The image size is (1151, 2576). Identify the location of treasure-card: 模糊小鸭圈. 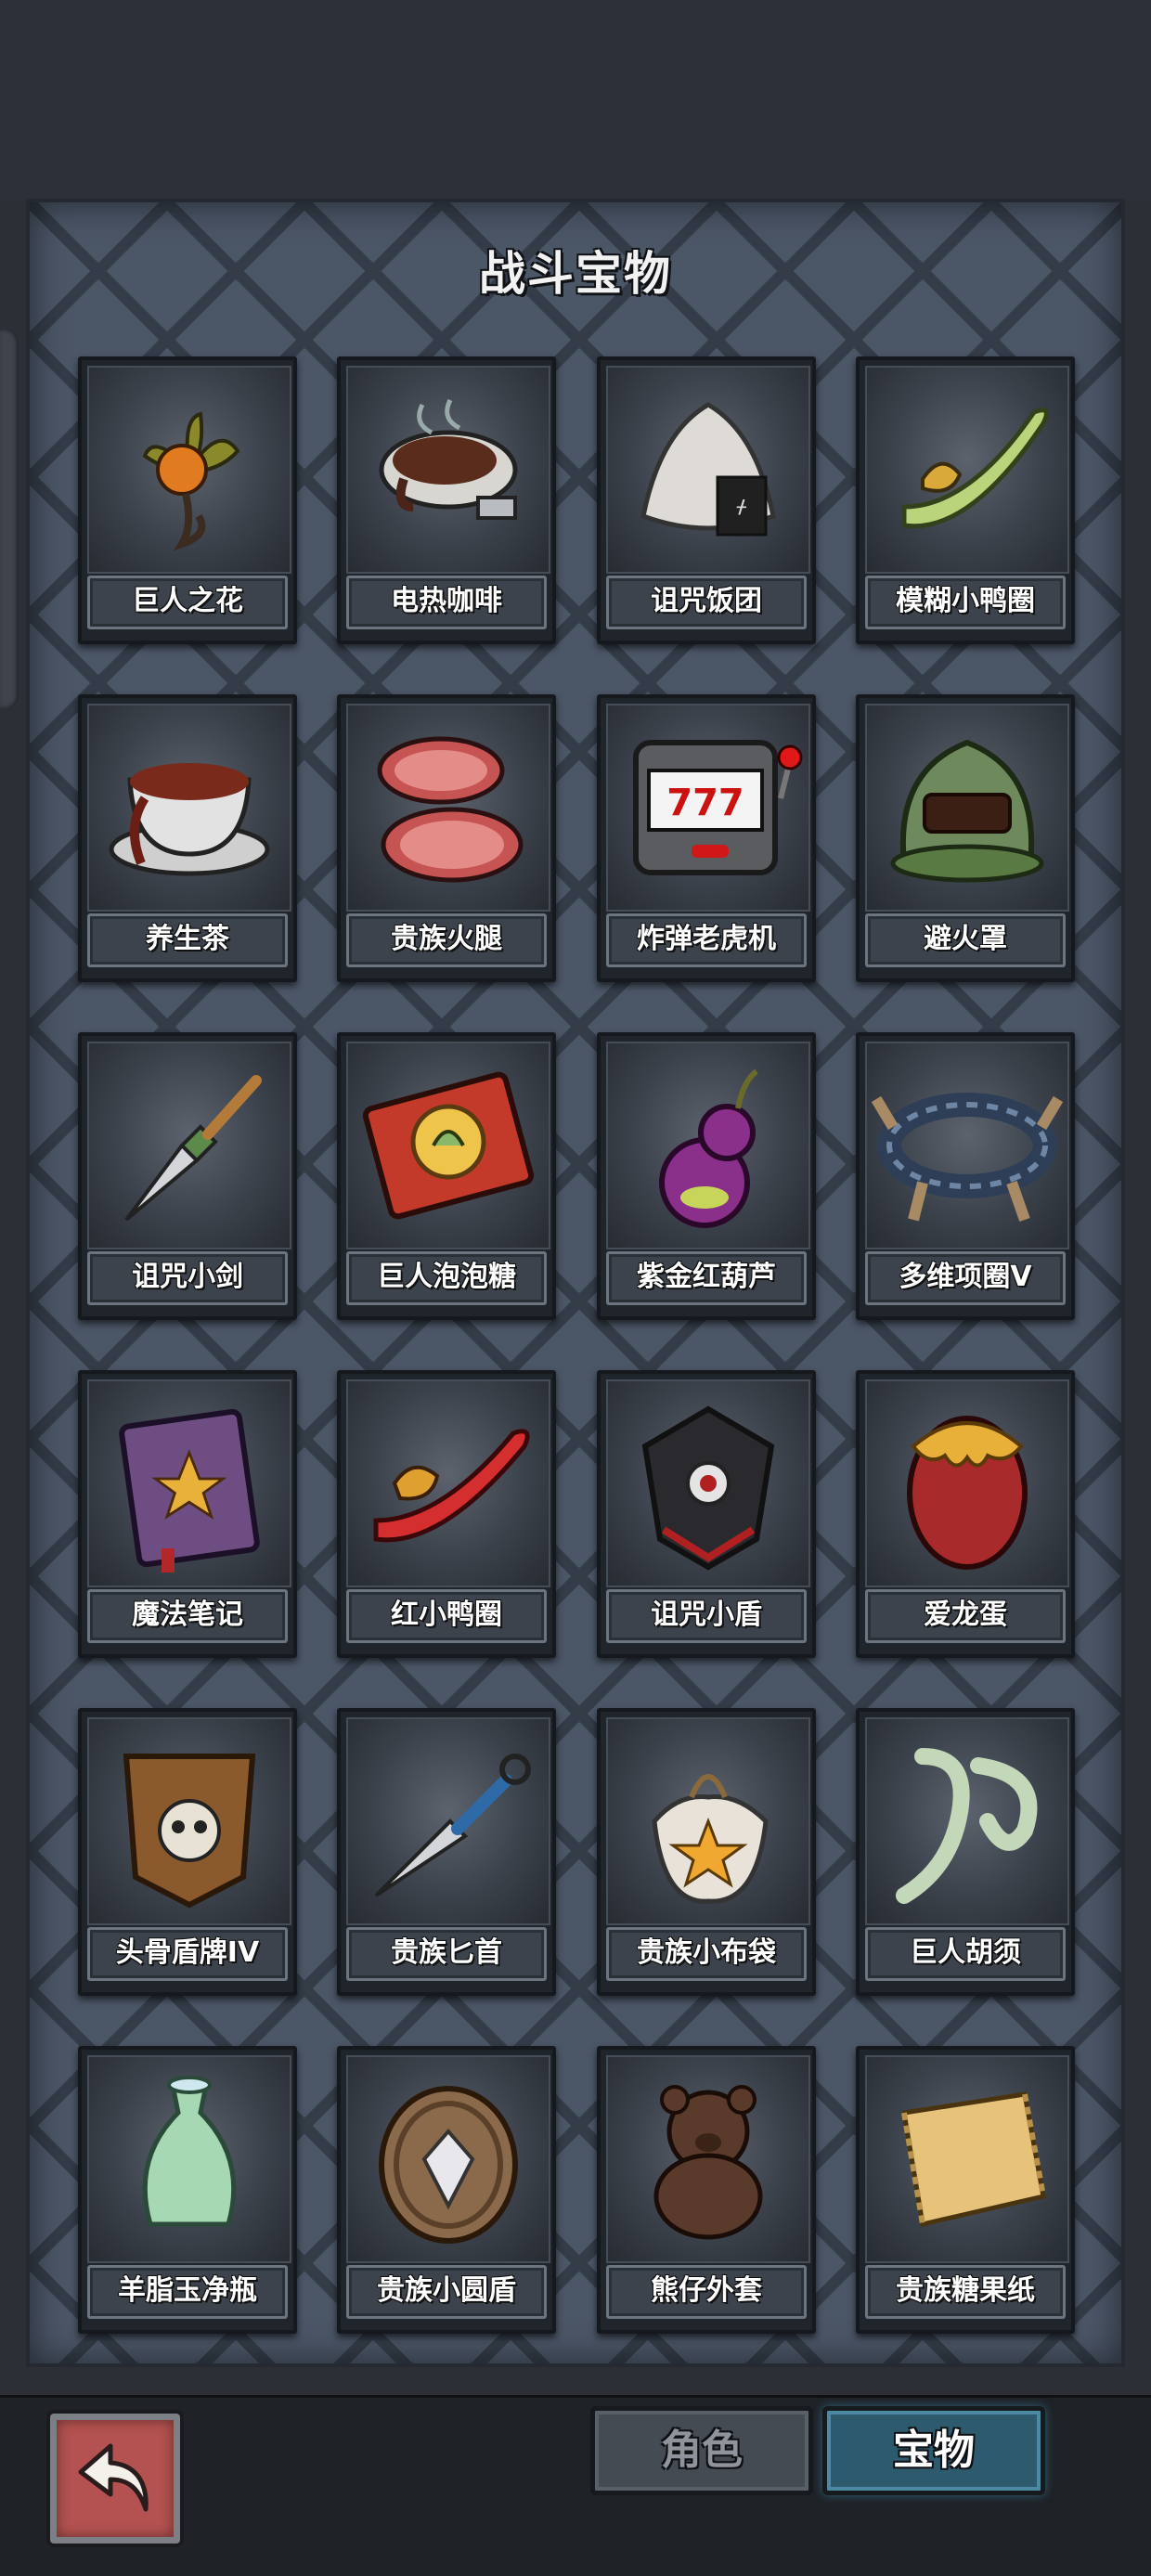
(965, 500).